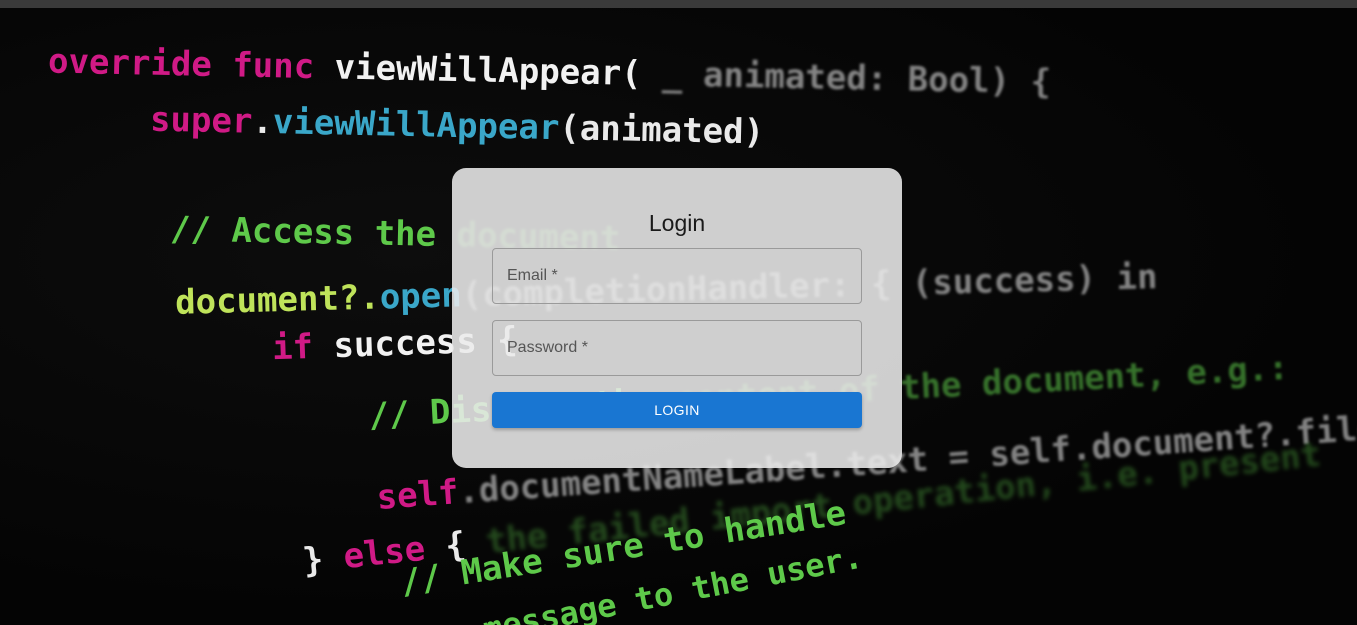  I want to click on code-function: viewWillAppear(, so click(488, 70).